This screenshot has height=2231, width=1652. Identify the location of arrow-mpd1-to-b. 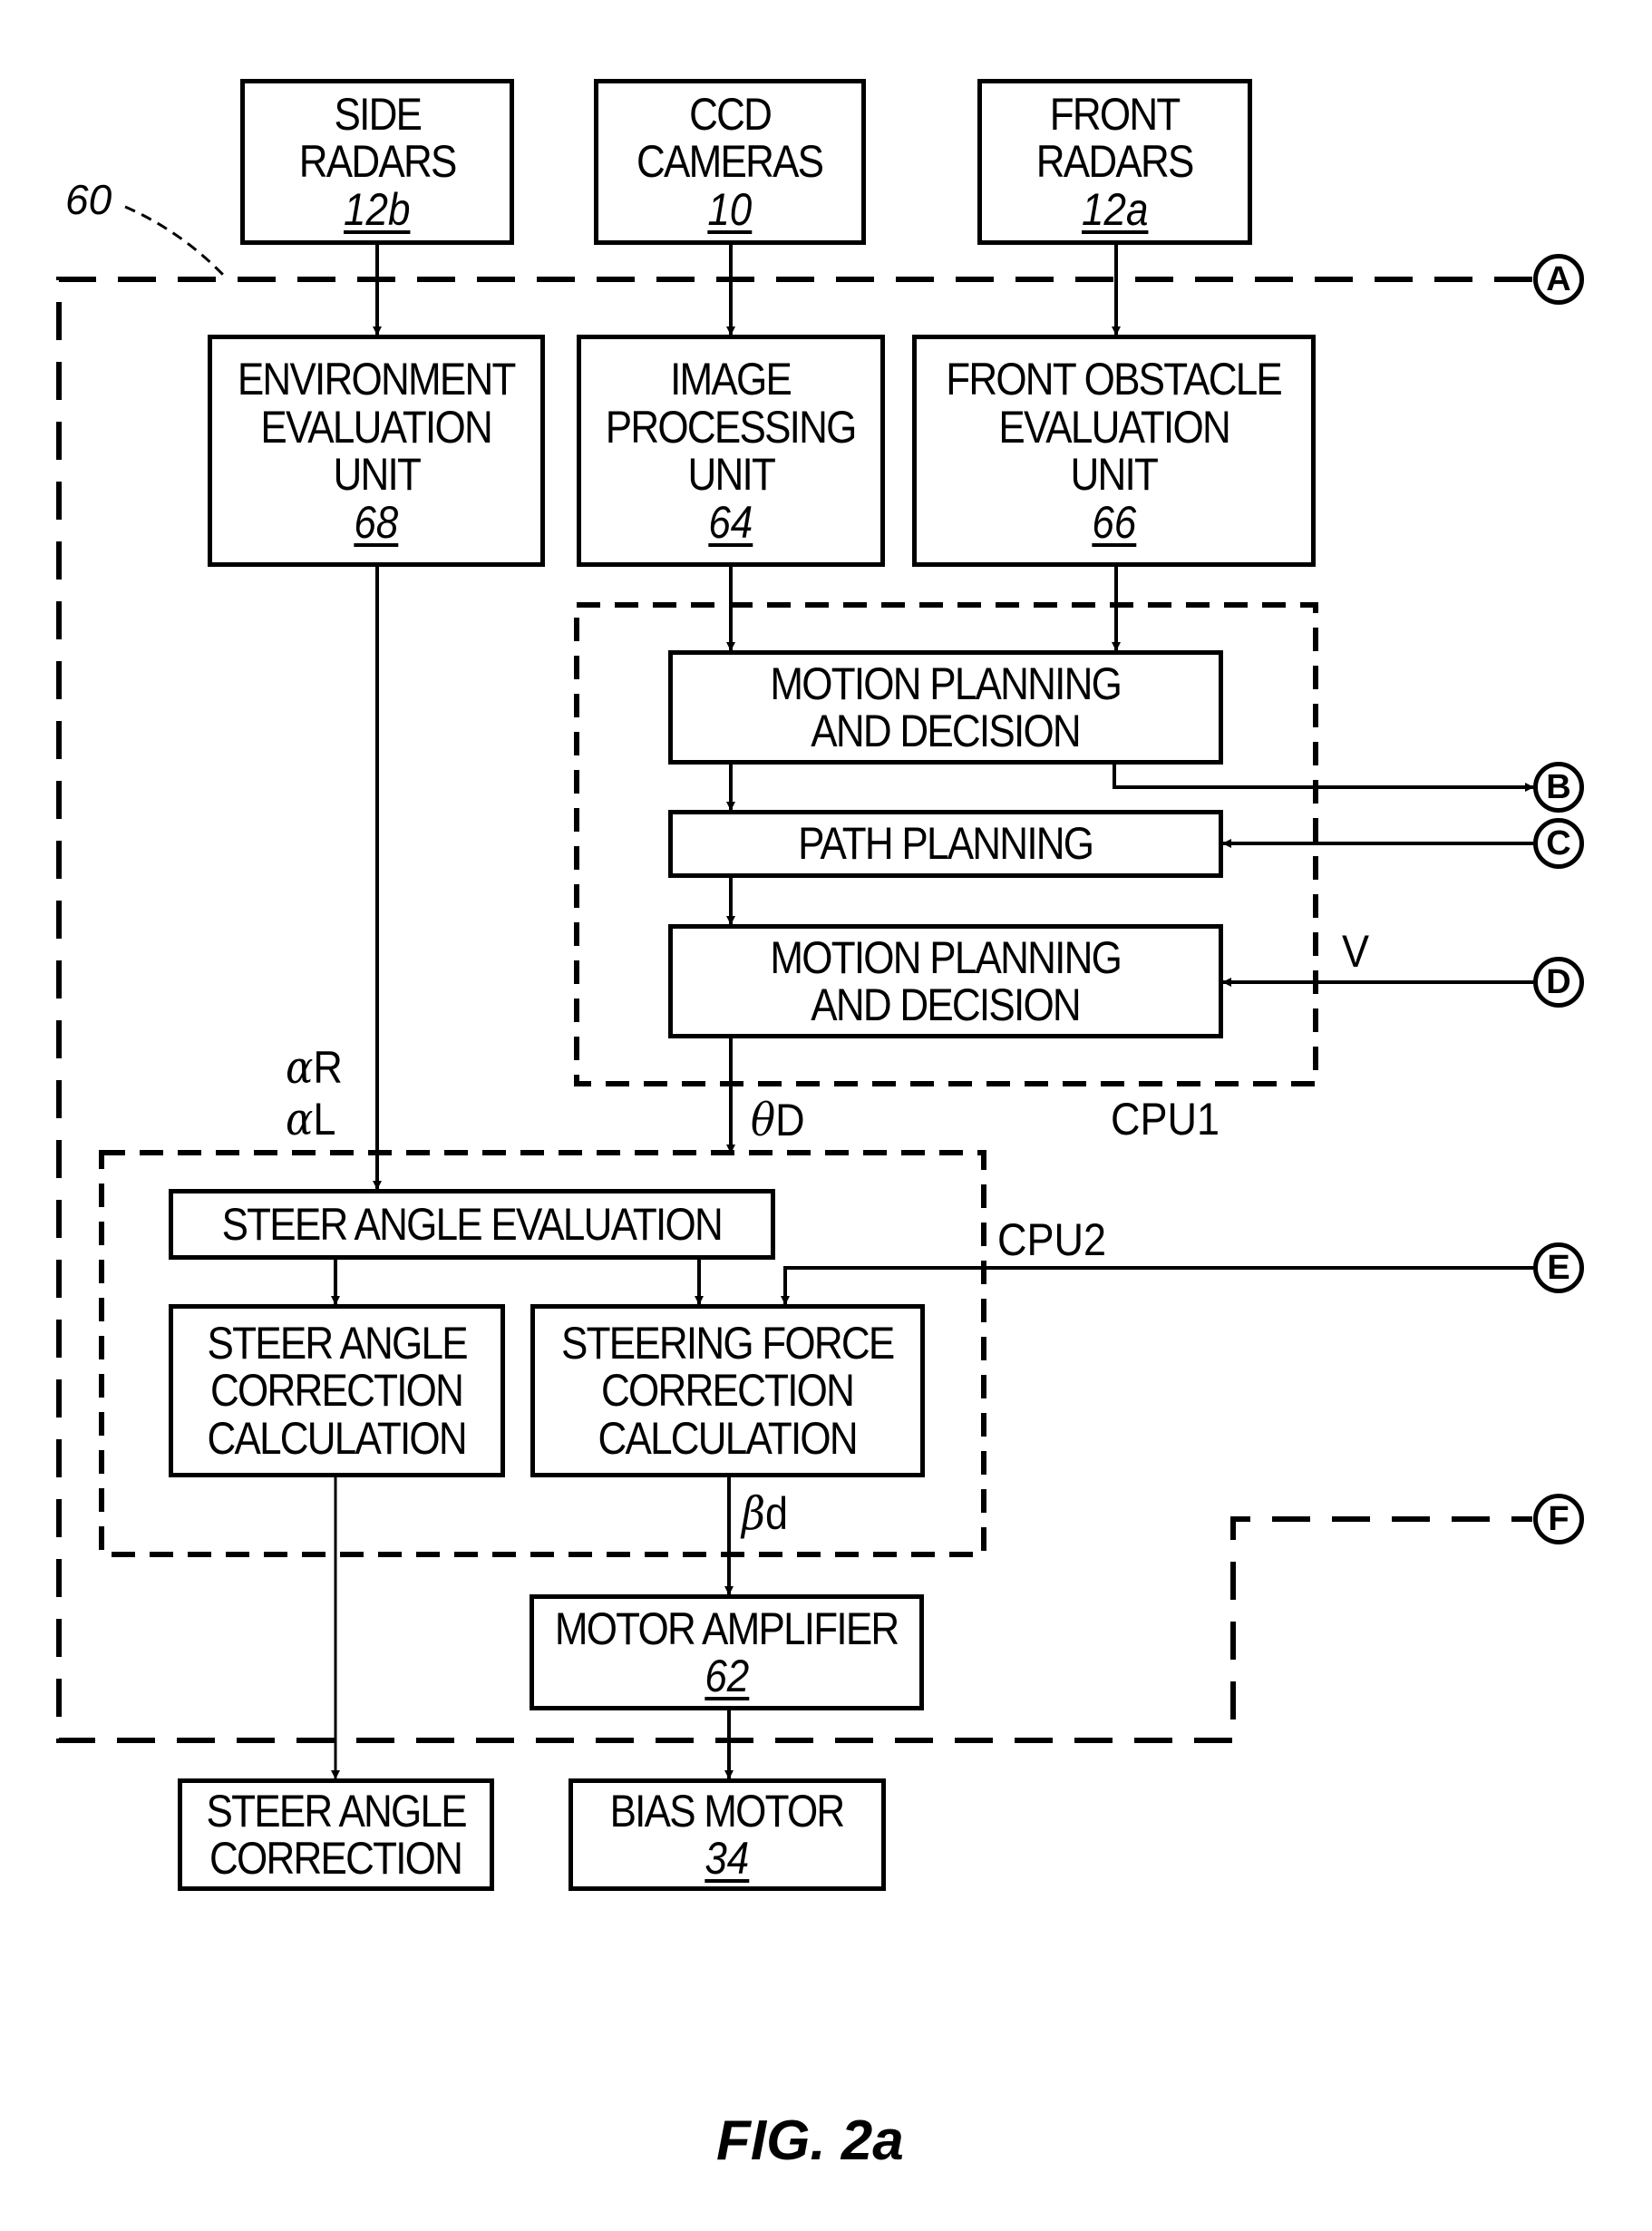
(1323, 778).